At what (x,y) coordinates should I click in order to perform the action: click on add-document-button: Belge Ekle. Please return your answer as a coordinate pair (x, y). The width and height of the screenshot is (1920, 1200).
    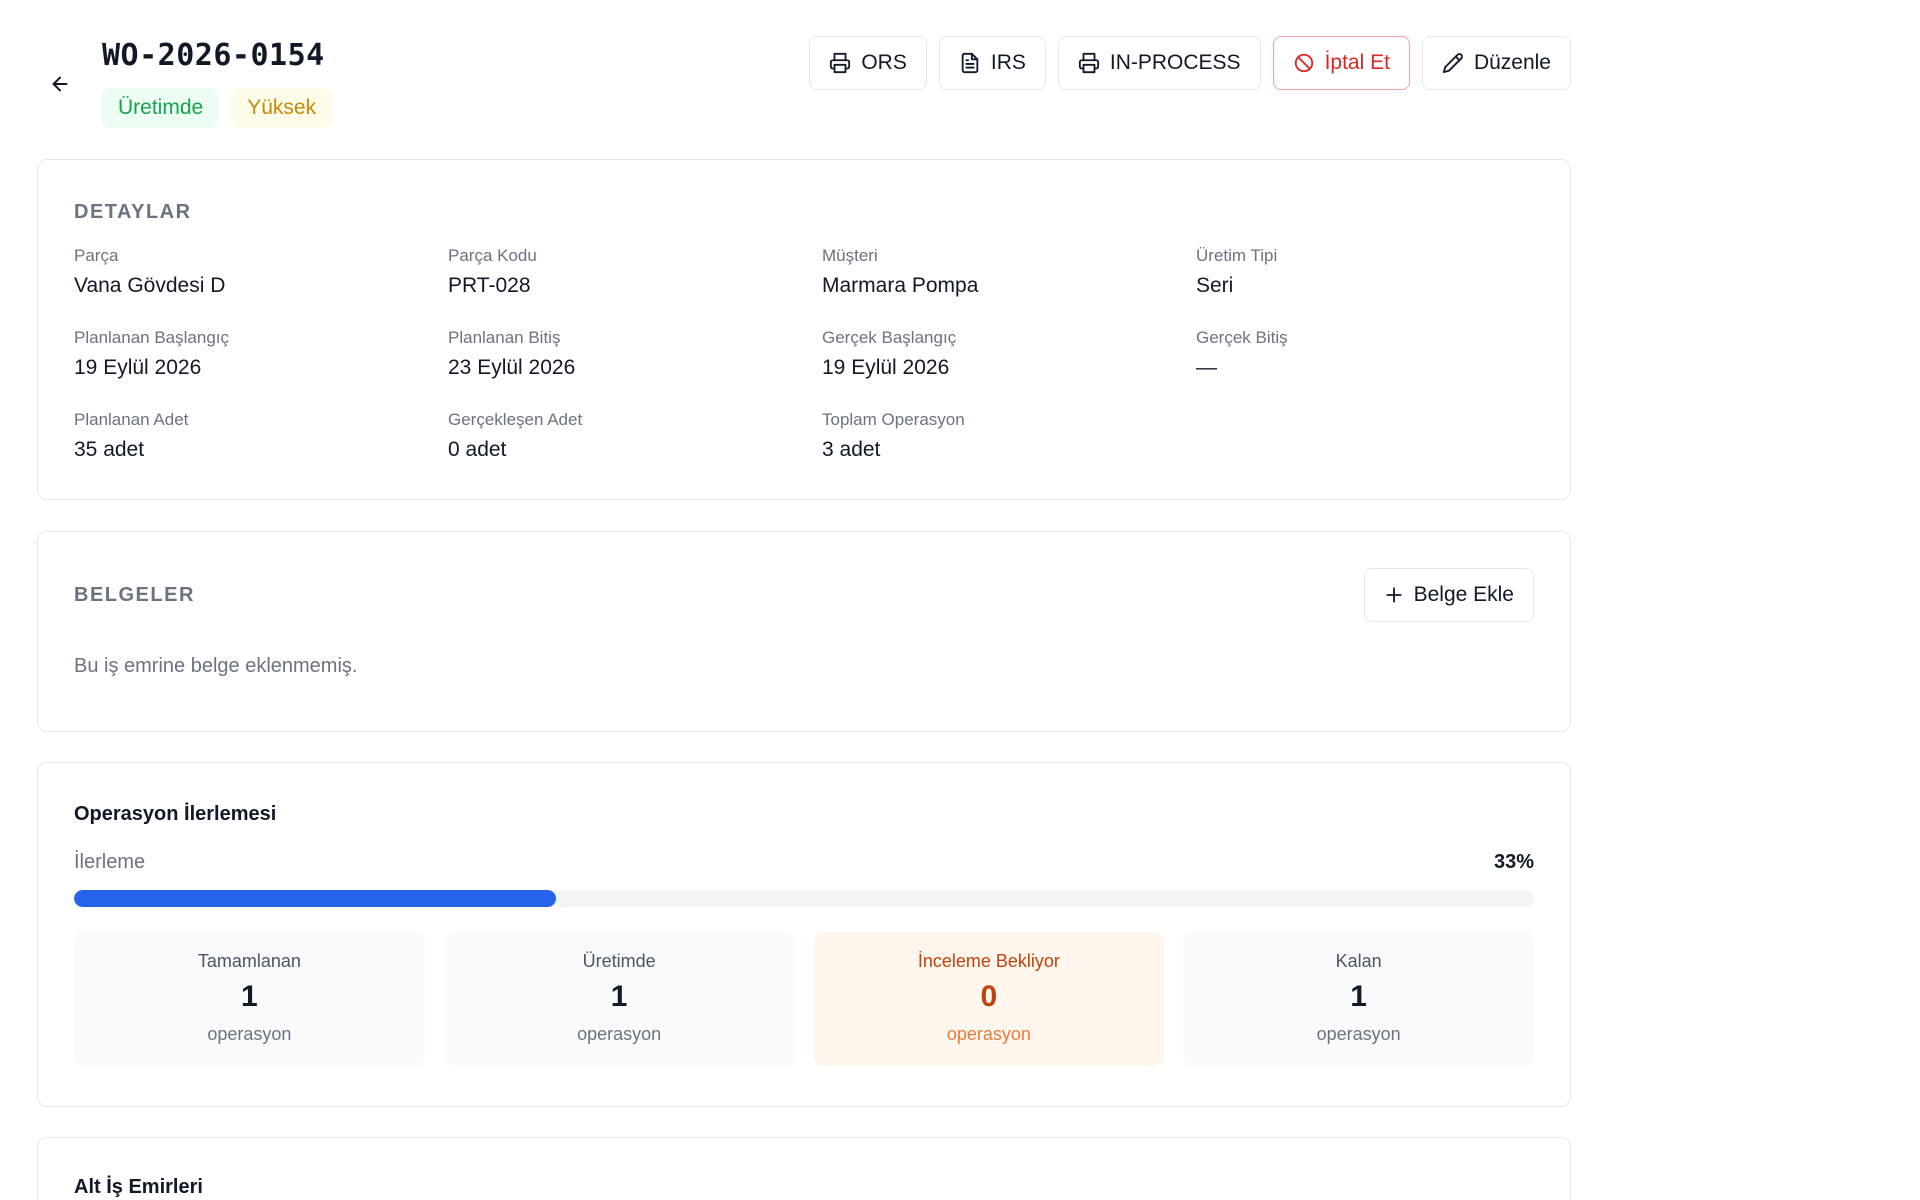
    Looking at the image, I should click on (1448, 595).